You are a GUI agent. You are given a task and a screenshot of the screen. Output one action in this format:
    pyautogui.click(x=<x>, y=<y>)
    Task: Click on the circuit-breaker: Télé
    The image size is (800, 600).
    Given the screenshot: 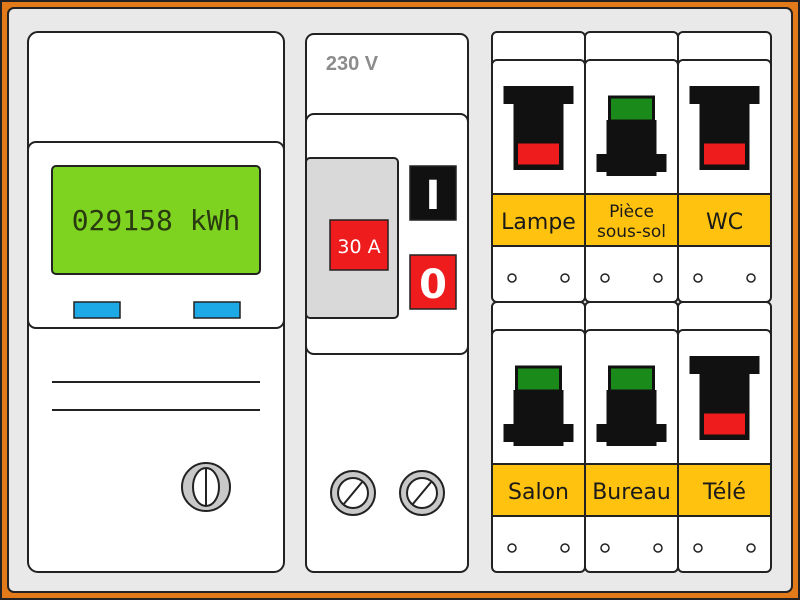 What is the action you would take?
    pyautogui.click(x=724, y=437)
    